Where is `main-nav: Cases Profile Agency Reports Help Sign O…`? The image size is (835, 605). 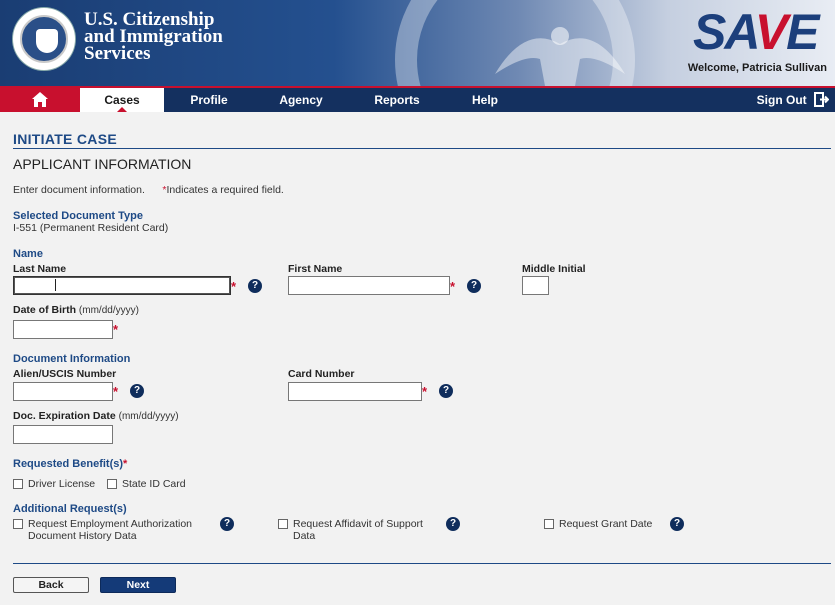
main-nav: Cases Profile Agency Reports Help Sign O… is located at coordinates (417, 99).